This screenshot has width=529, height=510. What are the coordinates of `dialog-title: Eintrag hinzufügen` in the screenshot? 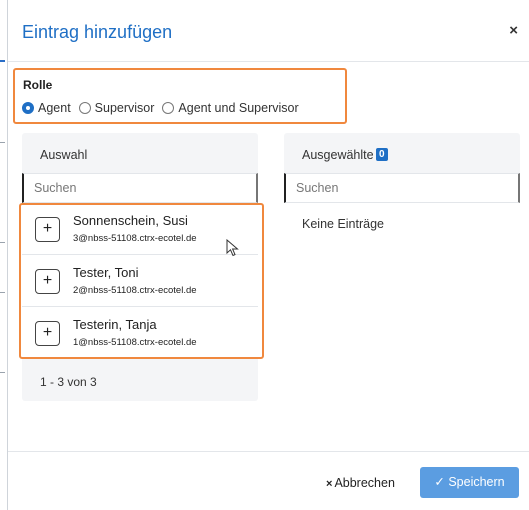 It's located at (97, 32).